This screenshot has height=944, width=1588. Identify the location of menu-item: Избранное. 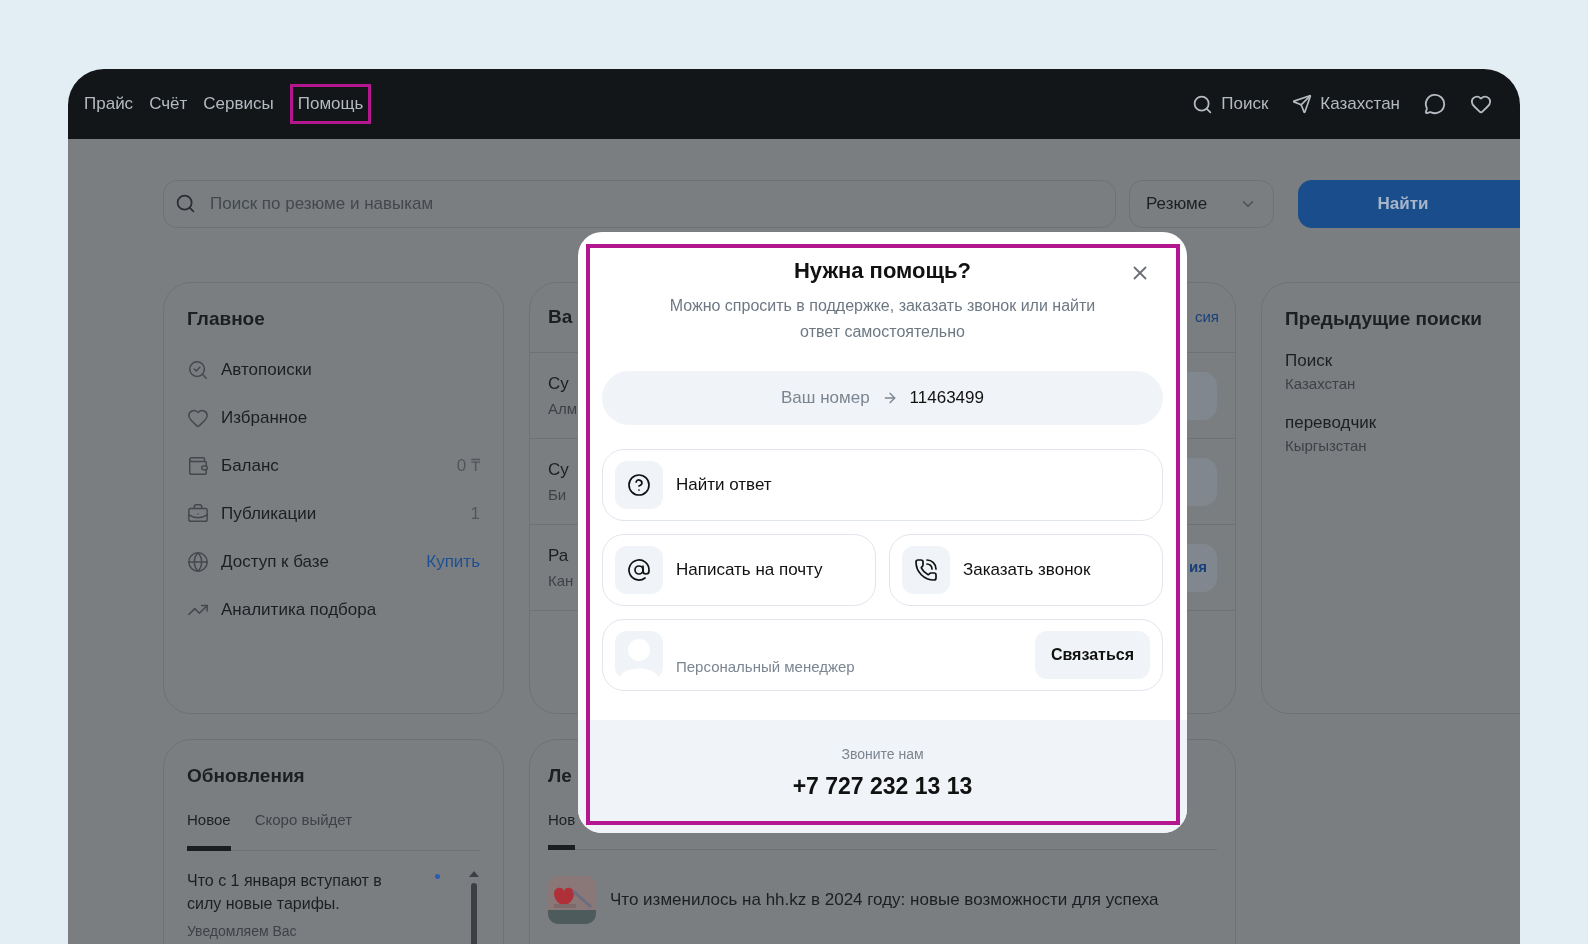
(264, 417).